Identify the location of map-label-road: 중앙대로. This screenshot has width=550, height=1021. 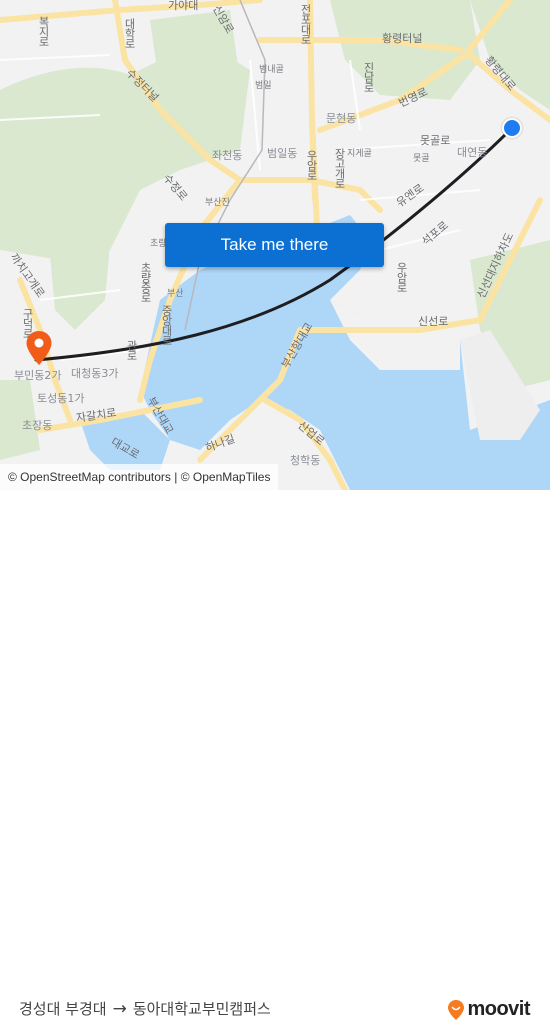
(166, 325).